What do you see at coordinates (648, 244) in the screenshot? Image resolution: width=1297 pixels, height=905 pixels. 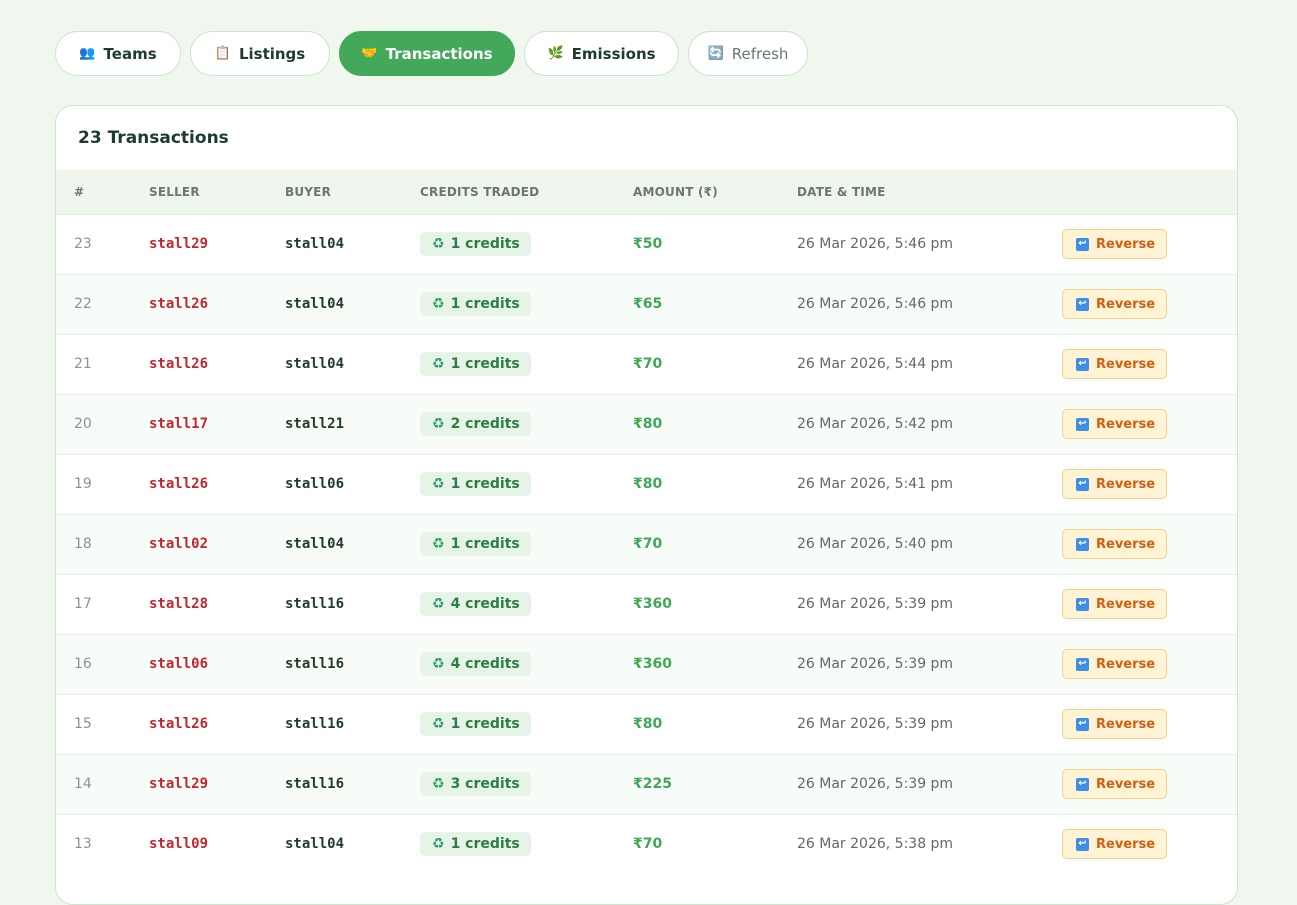 I see `amount-value: ₹50` at bounding box center [648, 244].